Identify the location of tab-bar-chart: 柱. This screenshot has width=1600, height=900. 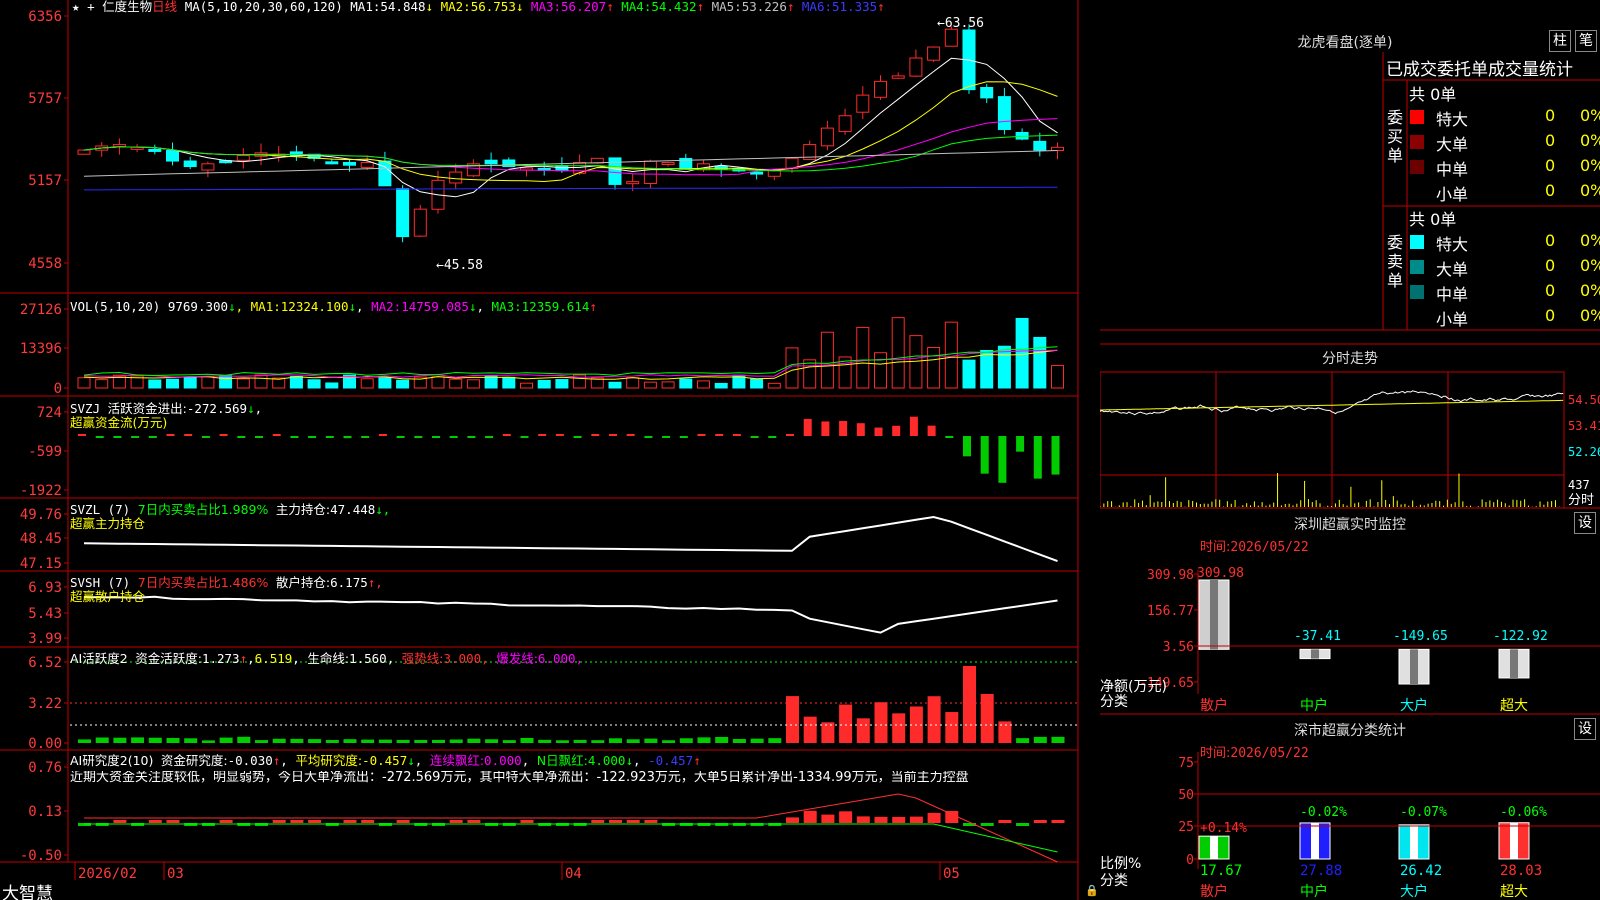
(1560, 41).